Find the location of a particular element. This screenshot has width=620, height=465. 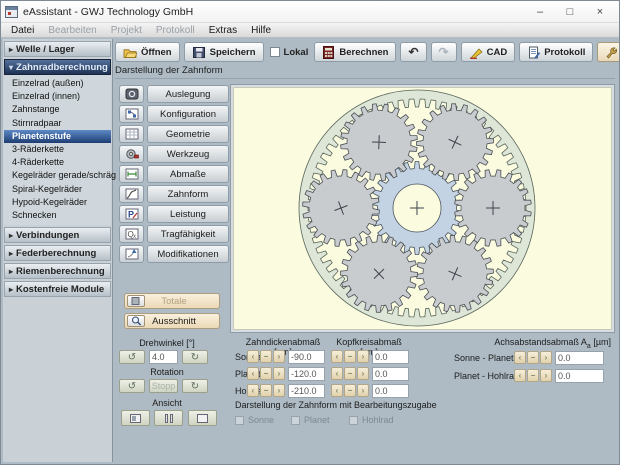

werkzeug-icon is located at coordinates (131, 154).